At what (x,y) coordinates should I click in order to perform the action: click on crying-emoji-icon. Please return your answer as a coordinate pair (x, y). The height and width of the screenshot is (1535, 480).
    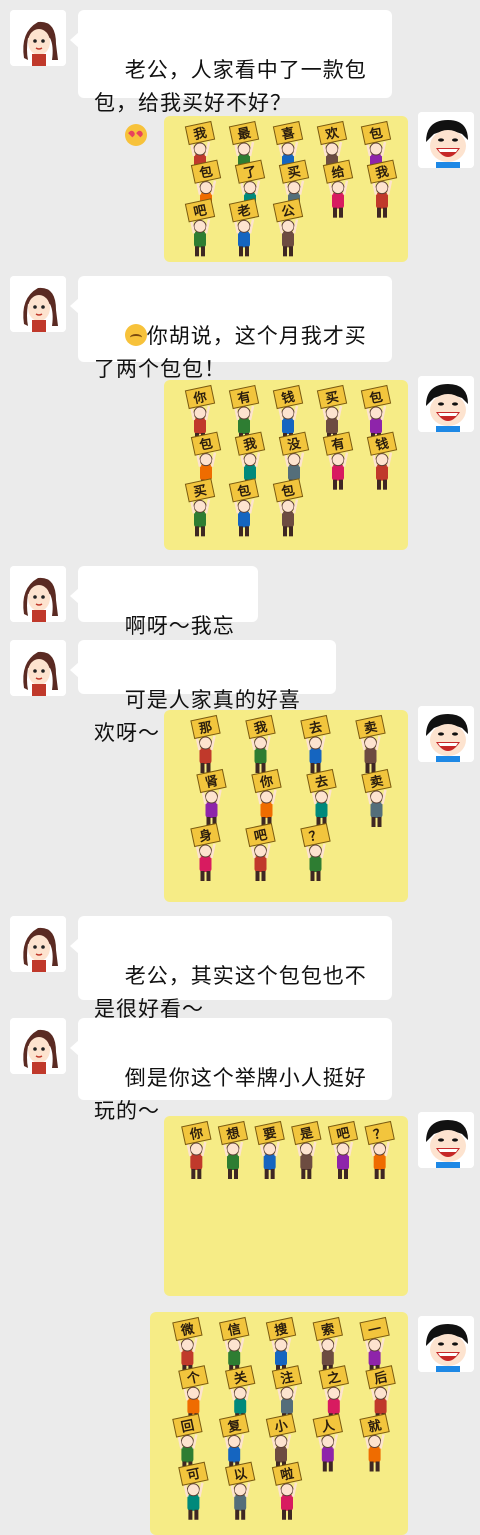
    Looking at the image, I should click on (135, 335).